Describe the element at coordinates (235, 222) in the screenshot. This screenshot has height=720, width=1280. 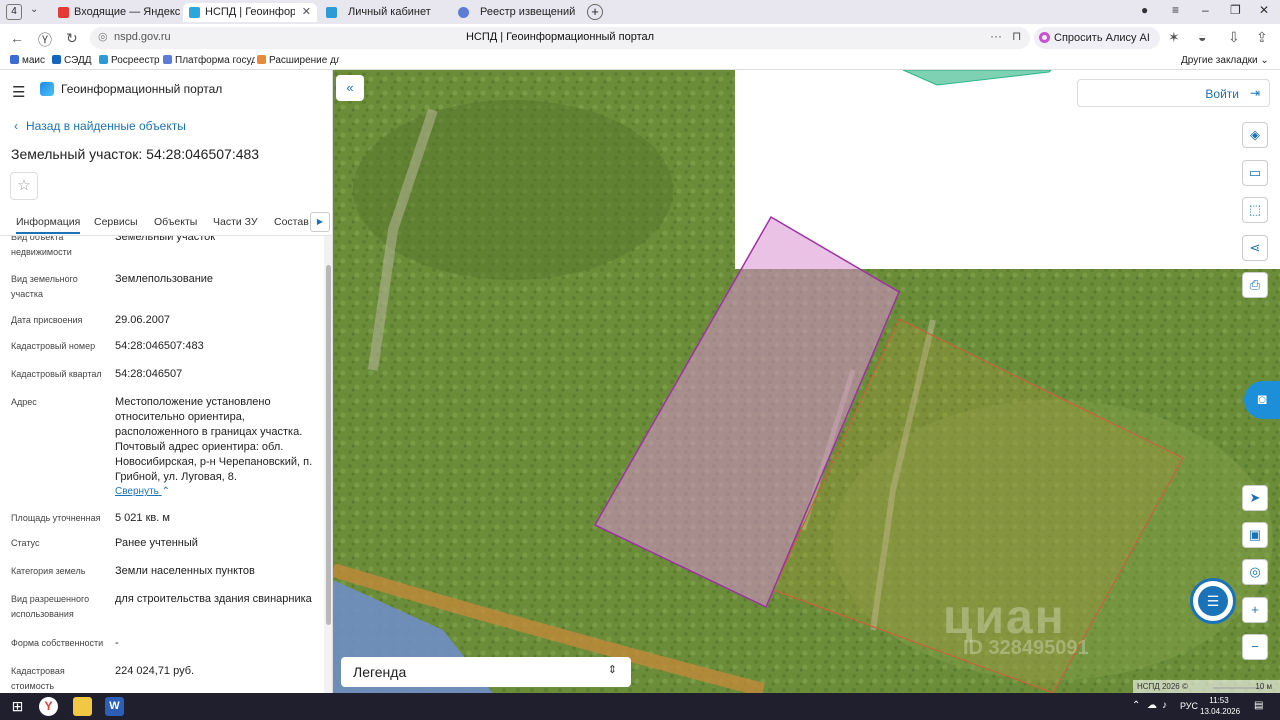
I see `tab-parts: Части ЗУ` at that location.